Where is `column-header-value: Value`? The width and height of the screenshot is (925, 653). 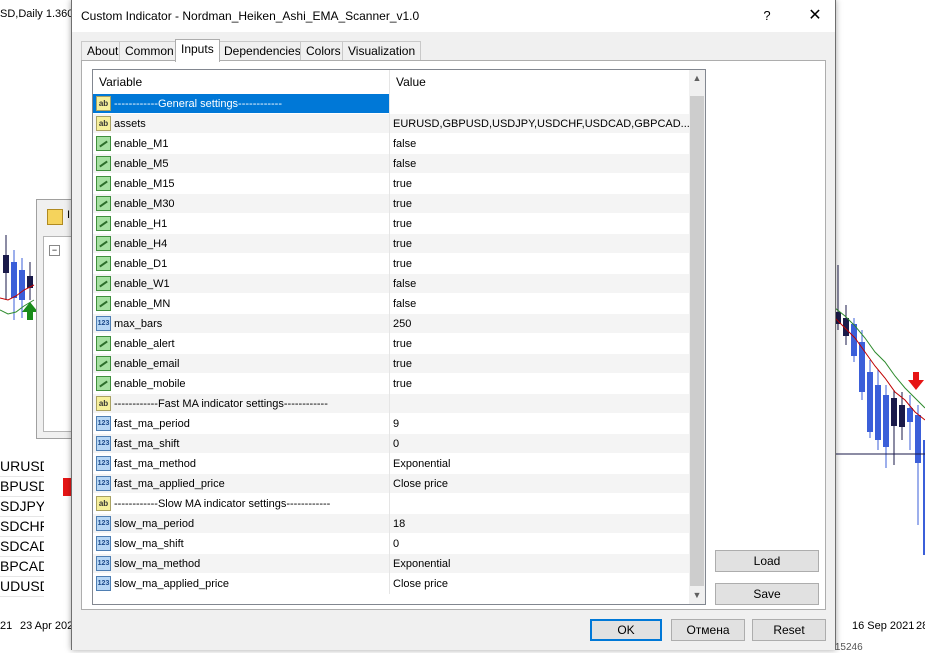 column-header-value: Value is located at coordinates (539, 82).